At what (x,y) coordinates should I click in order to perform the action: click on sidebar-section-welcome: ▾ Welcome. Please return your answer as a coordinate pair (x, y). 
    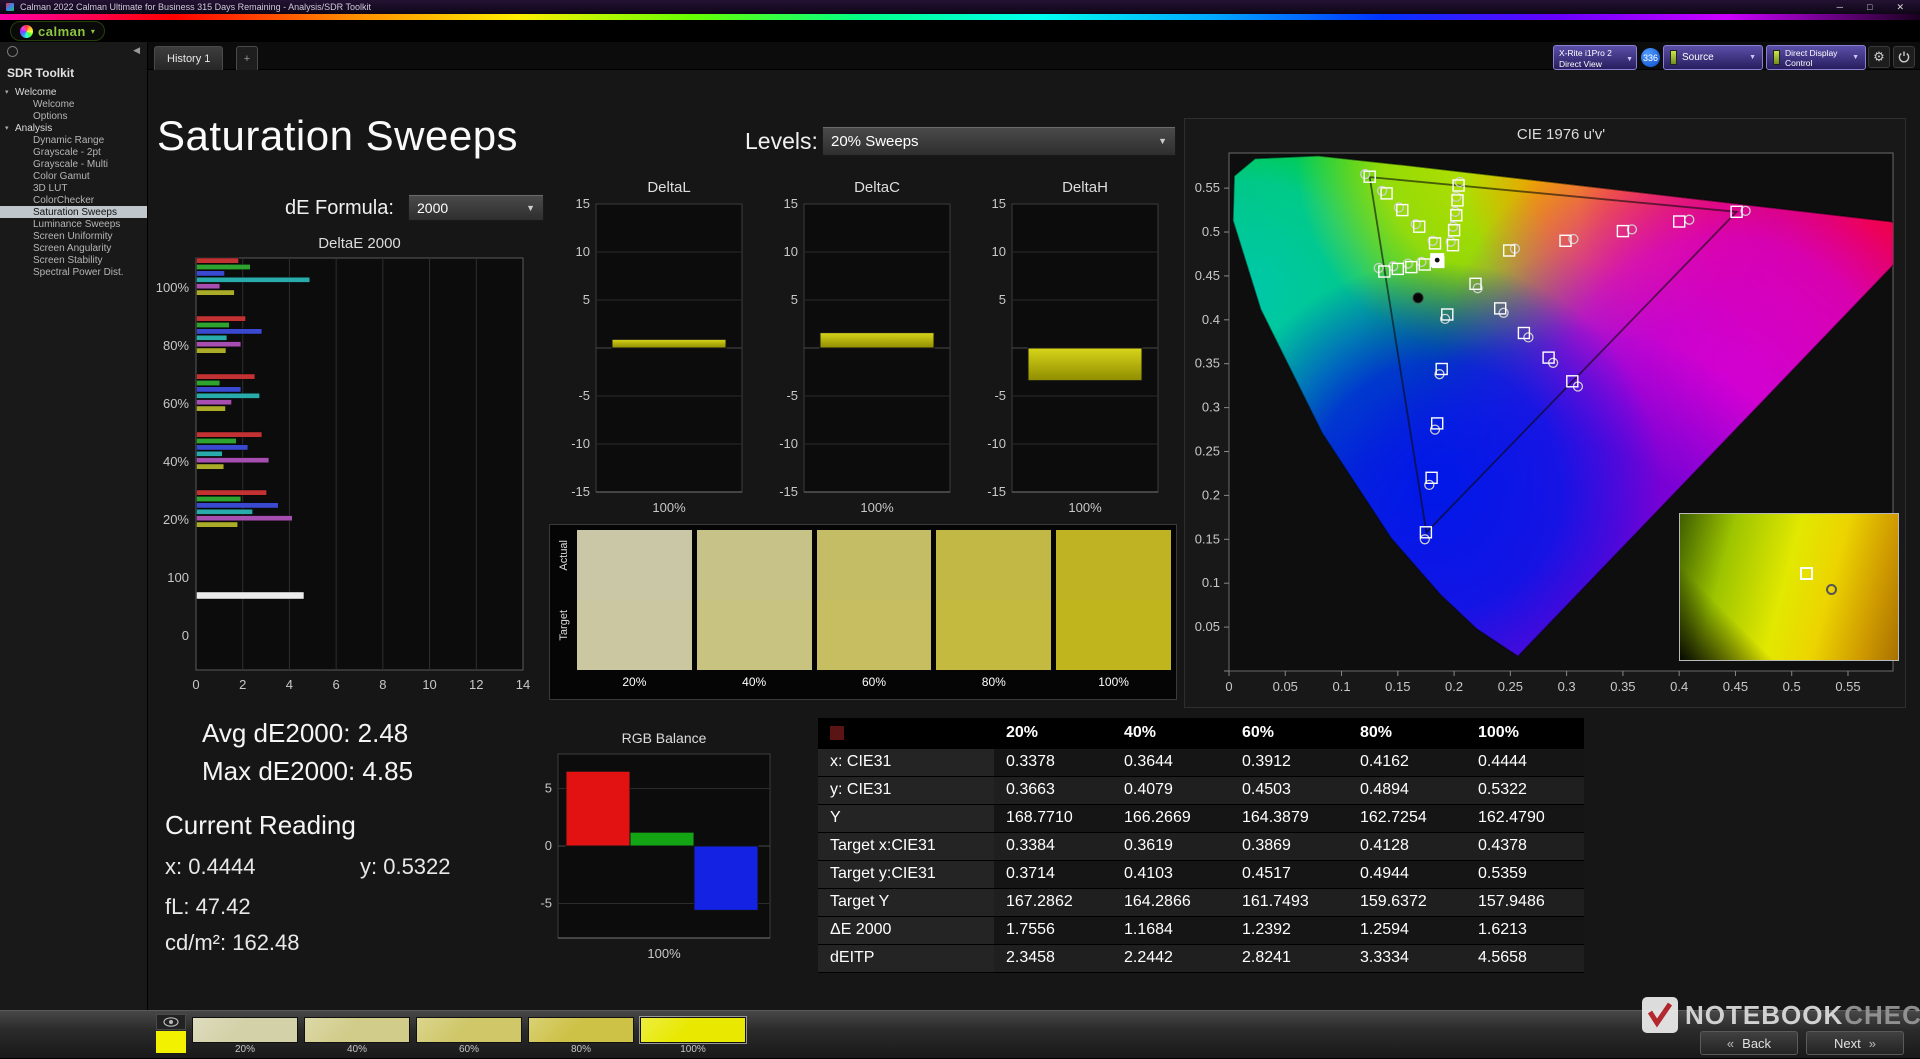
    Looking at the image, I should click on (73, 92).